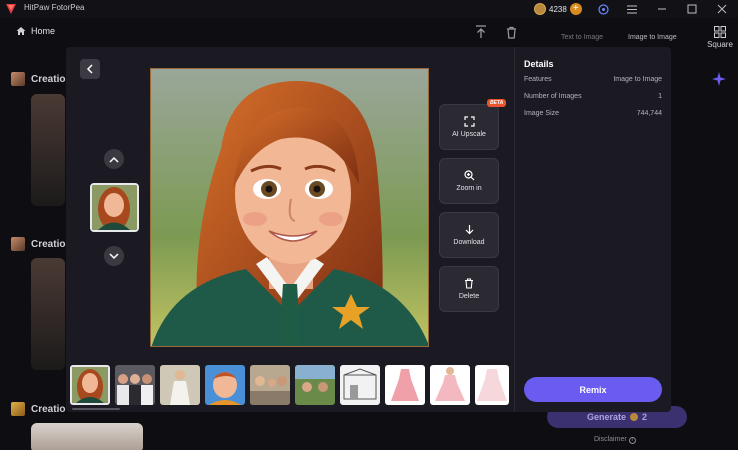 The width and height of the screenshot is (738, 450). Describe the element at coordinates (649, 113) in the screenshot. I see `detail-value: 744,744` at that location.